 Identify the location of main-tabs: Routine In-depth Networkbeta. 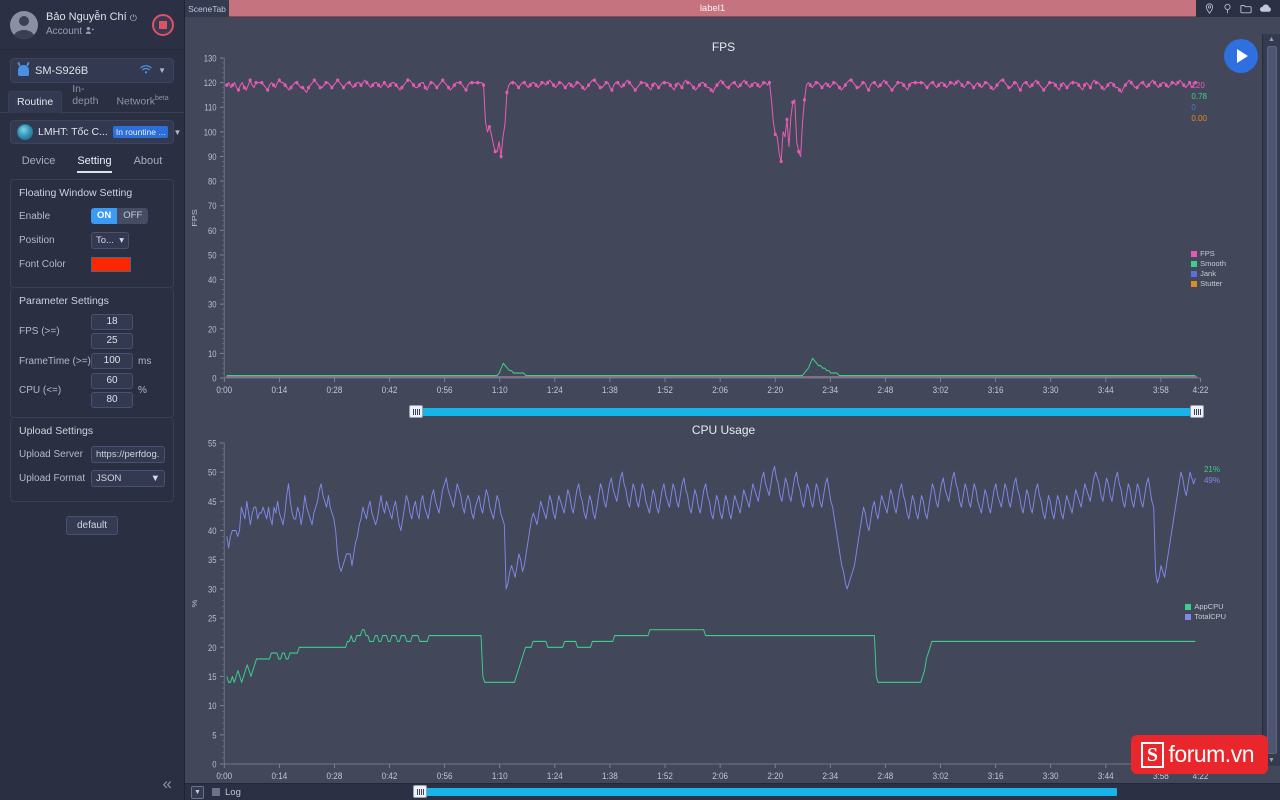
(92, 98).